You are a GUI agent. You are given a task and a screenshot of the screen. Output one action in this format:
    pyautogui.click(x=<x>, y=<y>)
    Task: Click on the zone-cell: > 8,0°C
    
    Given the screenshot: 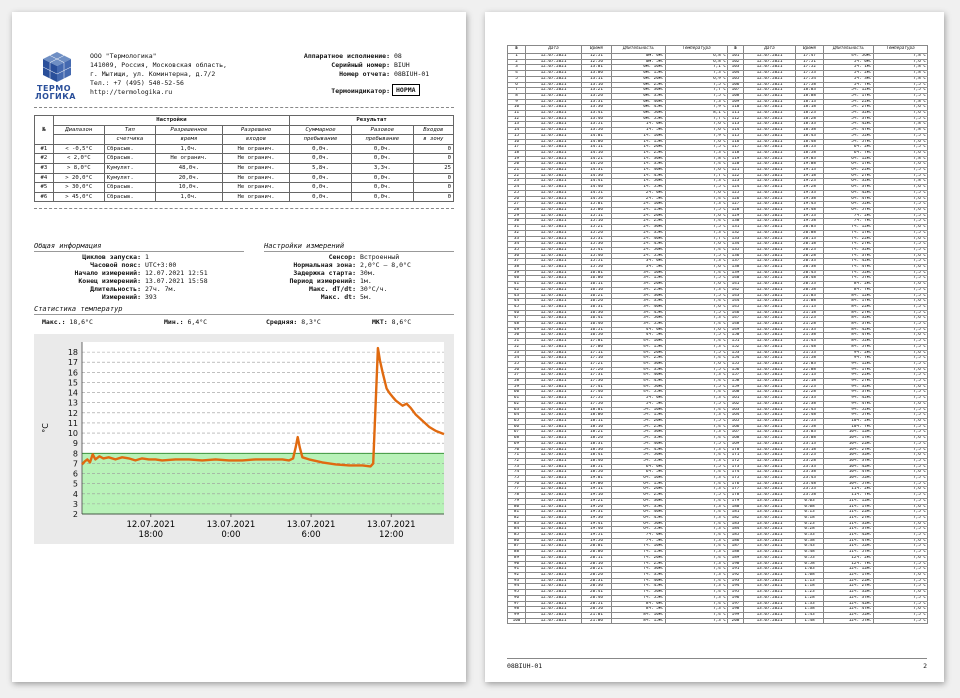 What is the action you would take?
    pyautogui.click(x=78, y=168)
    